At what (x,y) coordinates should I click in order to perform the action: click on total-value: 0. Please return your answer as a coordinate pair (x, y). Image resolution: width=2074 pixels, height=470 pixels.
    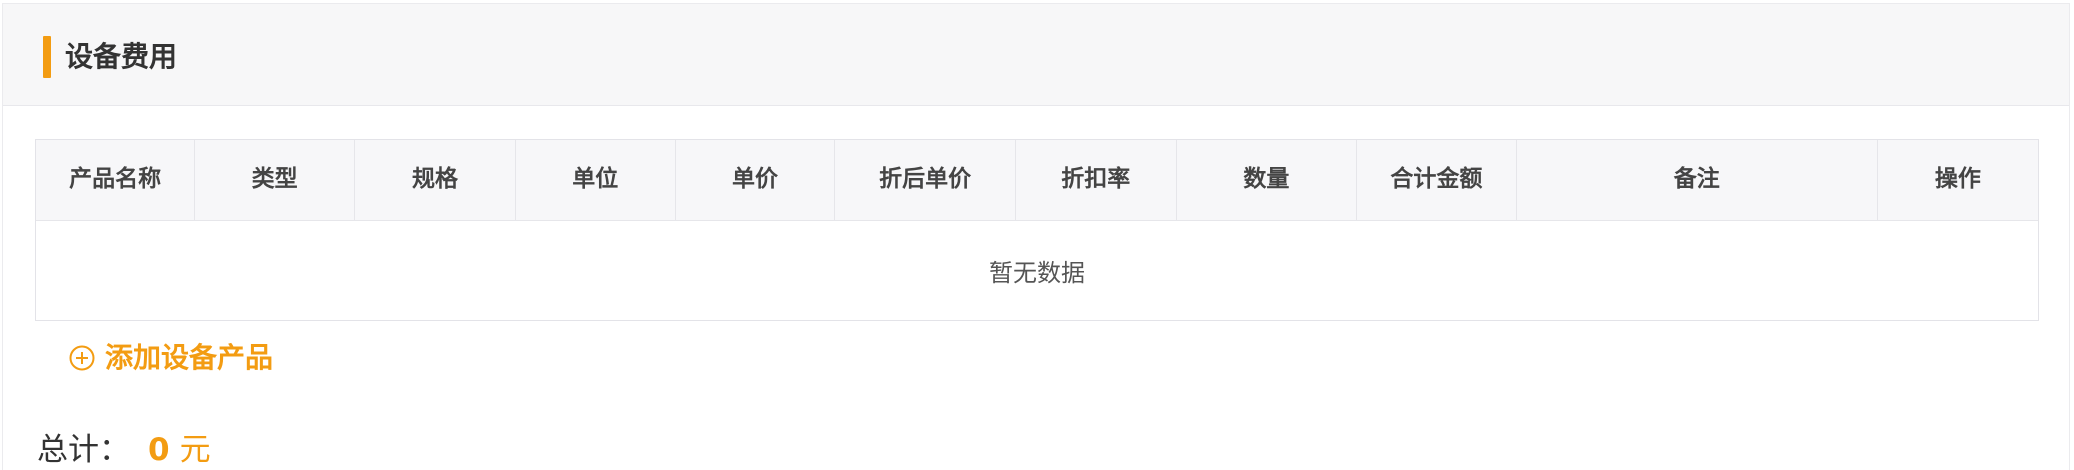
    Looking at the image, I should click on (159, 450).